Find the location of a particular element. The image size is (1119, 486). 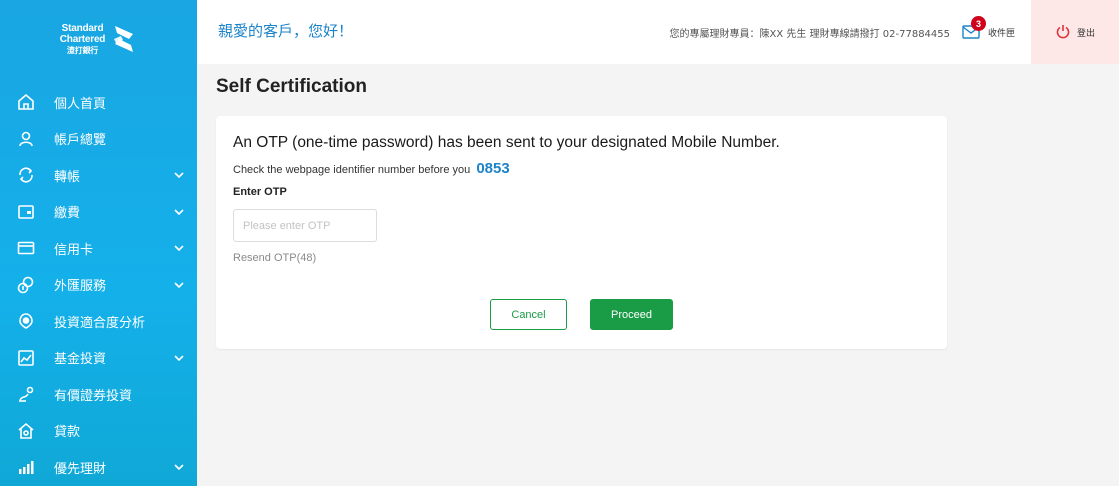

sidebar-item-label: 有價證券投資 is located at coordinates (93, 396).